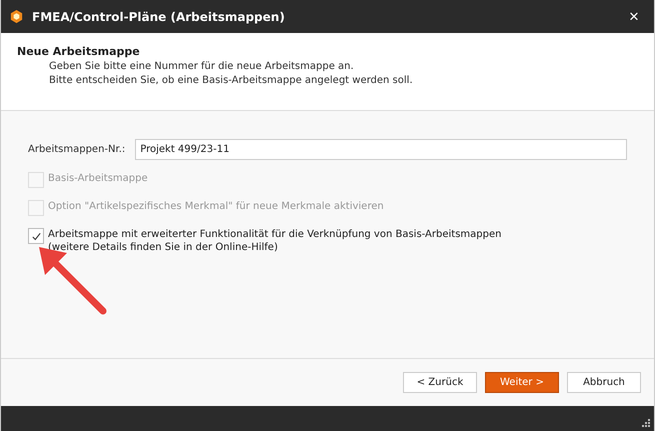 This screenshot has width=655, height=431. I want to click on checkbox-label: Arbeitsmappe mit erweiterter Funktionalität für die Verknüpfung von Basis-Arbeitsmappen, so click(275, 234).